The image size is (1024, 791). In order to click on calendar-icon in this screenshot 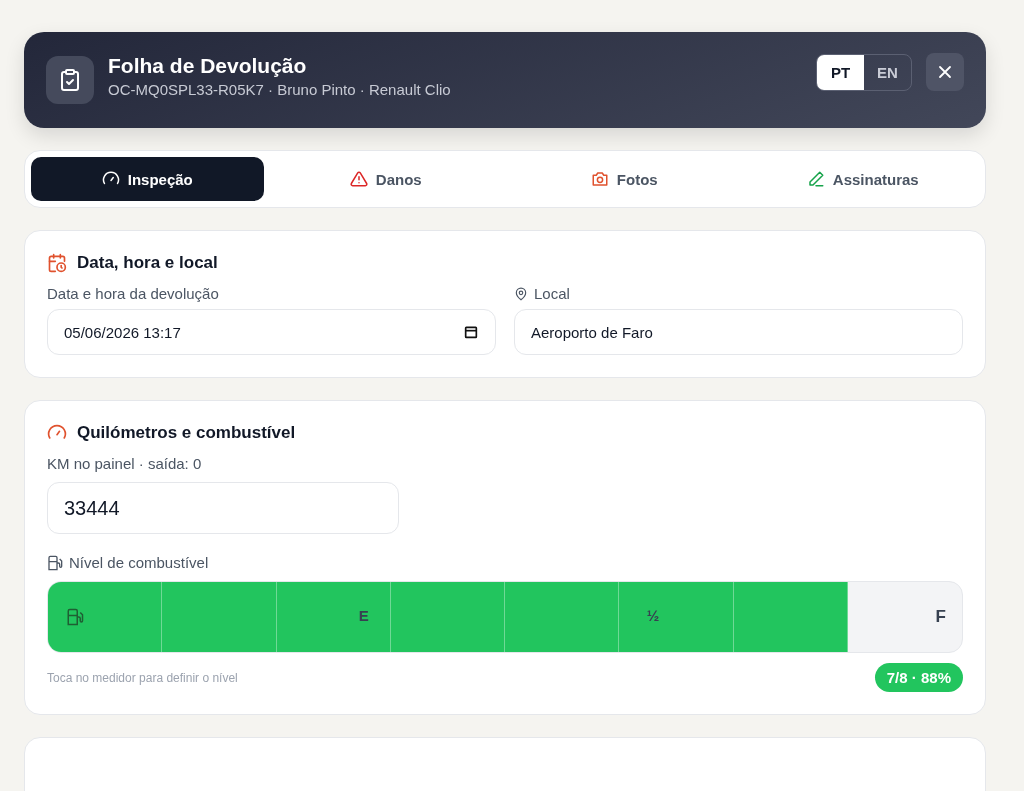, I will do `click(471, 332)`.